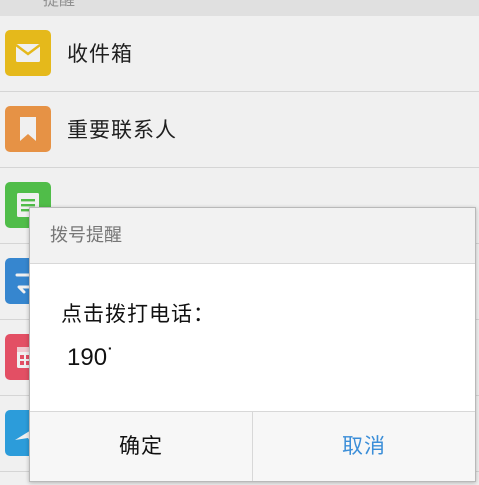 The height and width of the screenshot is (485, 479). Describe the element at coordinates (86, 235) in the screenshot. I see `dialog-title: 拨号提醒` at that location.